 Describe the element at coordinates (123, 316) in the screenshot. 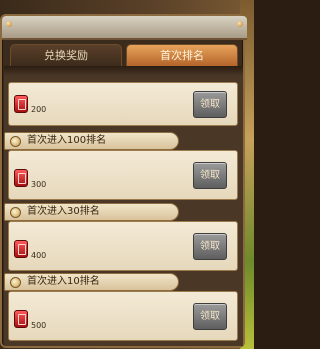

I see `reward-row-500: 500 领取` at that location.